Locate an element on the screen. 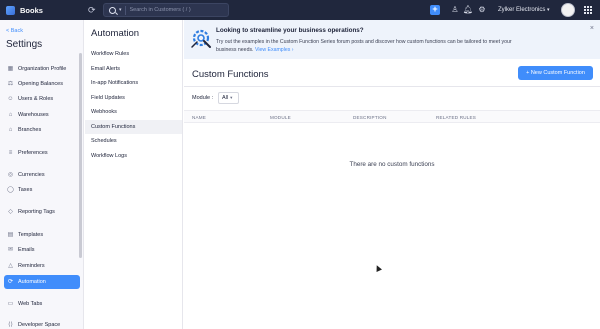 Image resolution: width=600 pixels, height=329 pixels. automation-title: Automation is located at coordinates (115, 33).